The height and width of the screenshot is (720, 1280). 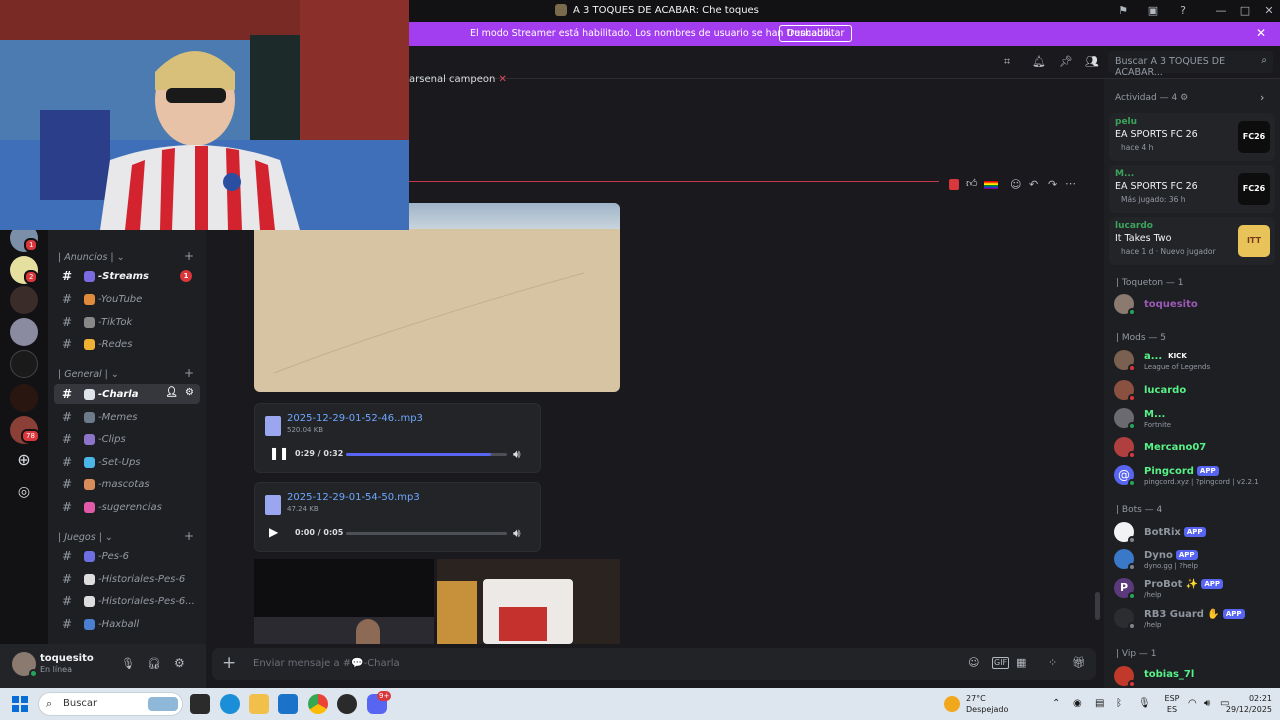 What do you see at coordinates (1021, 662) in the screenshot?
I see `sticker-icon: ▦` at bounding box center [1021, 662].